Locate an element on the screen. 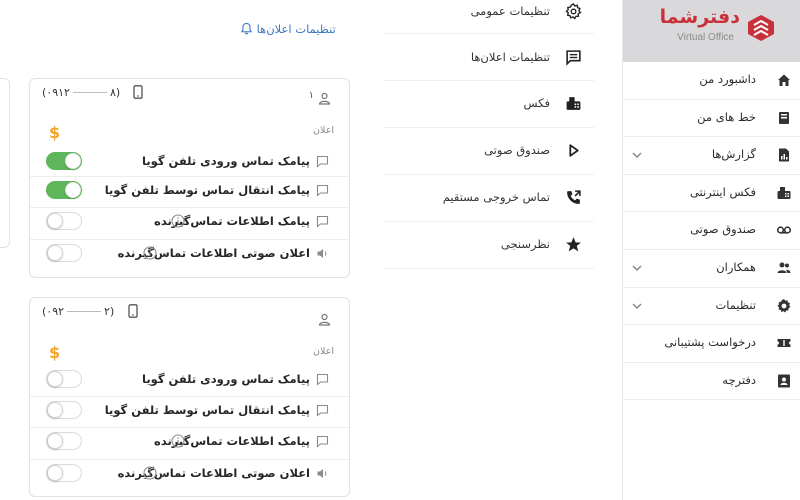 The height and width of the screenshot is (500, 800). book-icon is located at coordinates (784, 117).